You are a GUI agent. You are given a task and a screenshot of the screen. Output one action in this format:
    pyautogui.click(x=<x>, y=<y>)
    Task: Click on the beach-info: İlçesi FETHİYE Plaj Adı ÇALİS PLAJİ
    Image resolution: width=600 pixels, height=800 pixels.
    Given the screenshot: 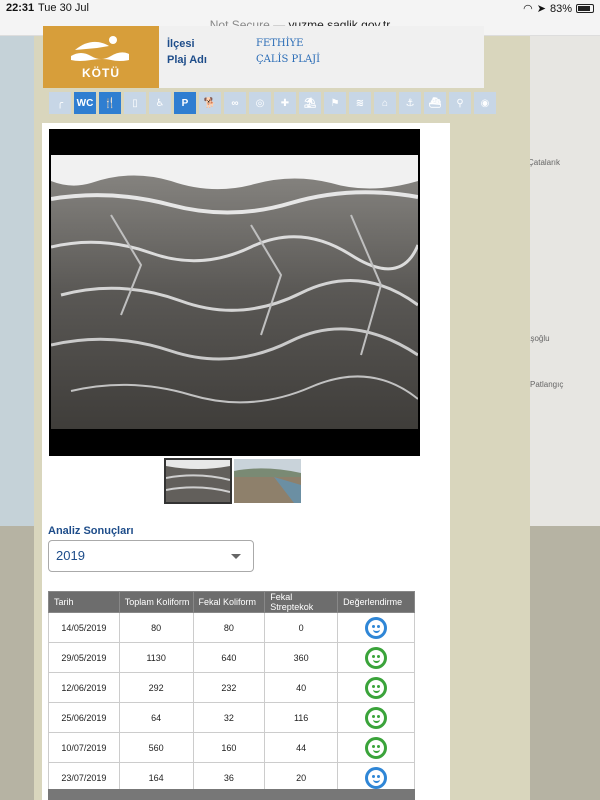 What is the action you would take?
    pyautogui.click(x=321, y=57)
    